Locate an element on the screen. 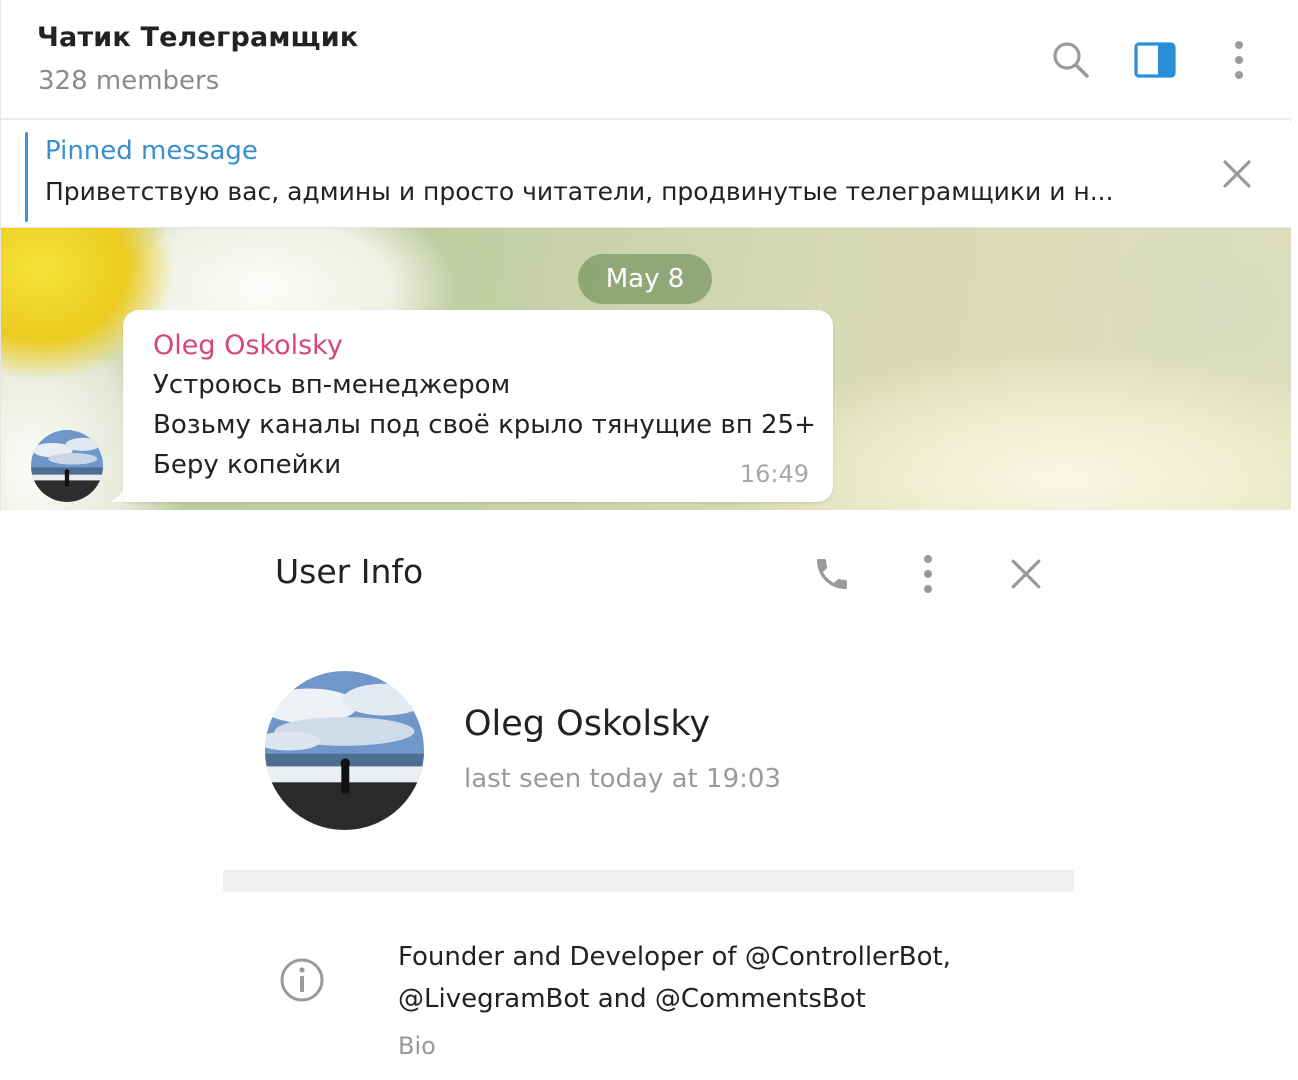 The width and height of the screenshot is (1298, 1080). chat-more-button is located at coordinates (1239, 60).